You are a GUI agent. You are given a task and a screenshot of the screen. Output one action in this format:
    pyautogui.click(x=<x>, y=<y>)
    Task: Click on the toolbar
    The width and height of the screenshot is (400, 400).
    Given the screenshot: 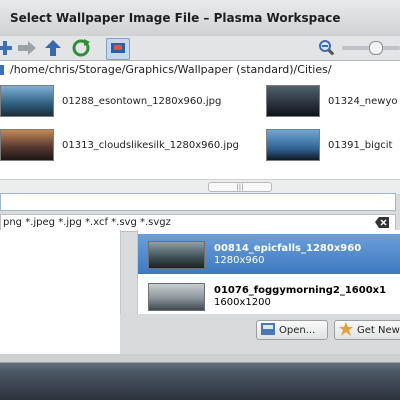 What is the action you would take?
    pyautogui.click(x=200, y=48)
    